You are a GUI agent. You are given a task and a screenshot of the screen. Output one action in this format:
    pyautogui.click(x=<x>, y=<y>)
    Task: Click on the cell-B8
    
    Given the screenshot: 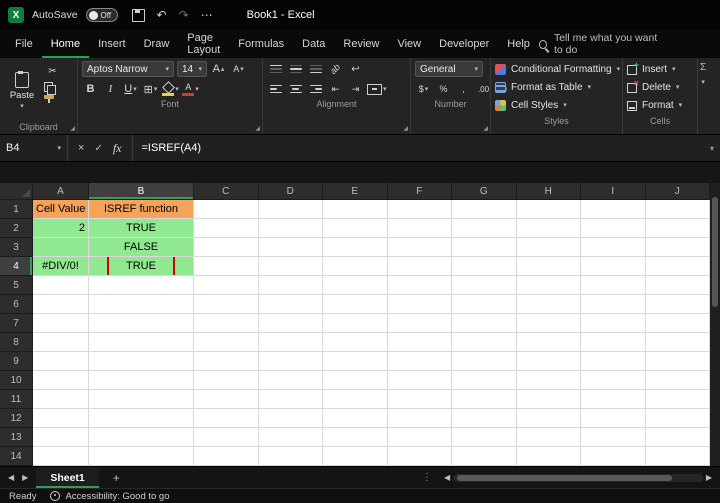 What is the action you would take?
    pyautogui.click(x=141, y=342)
    